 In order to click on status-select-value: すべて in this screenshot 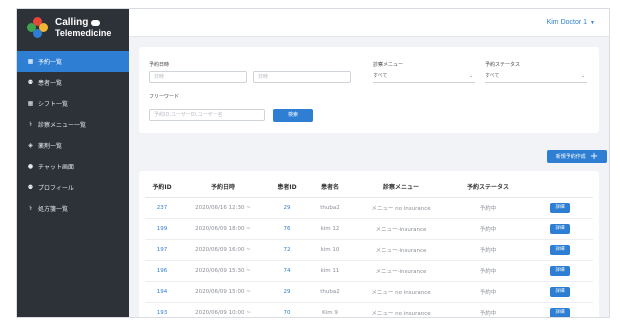, I will do `click(492, 76)`.